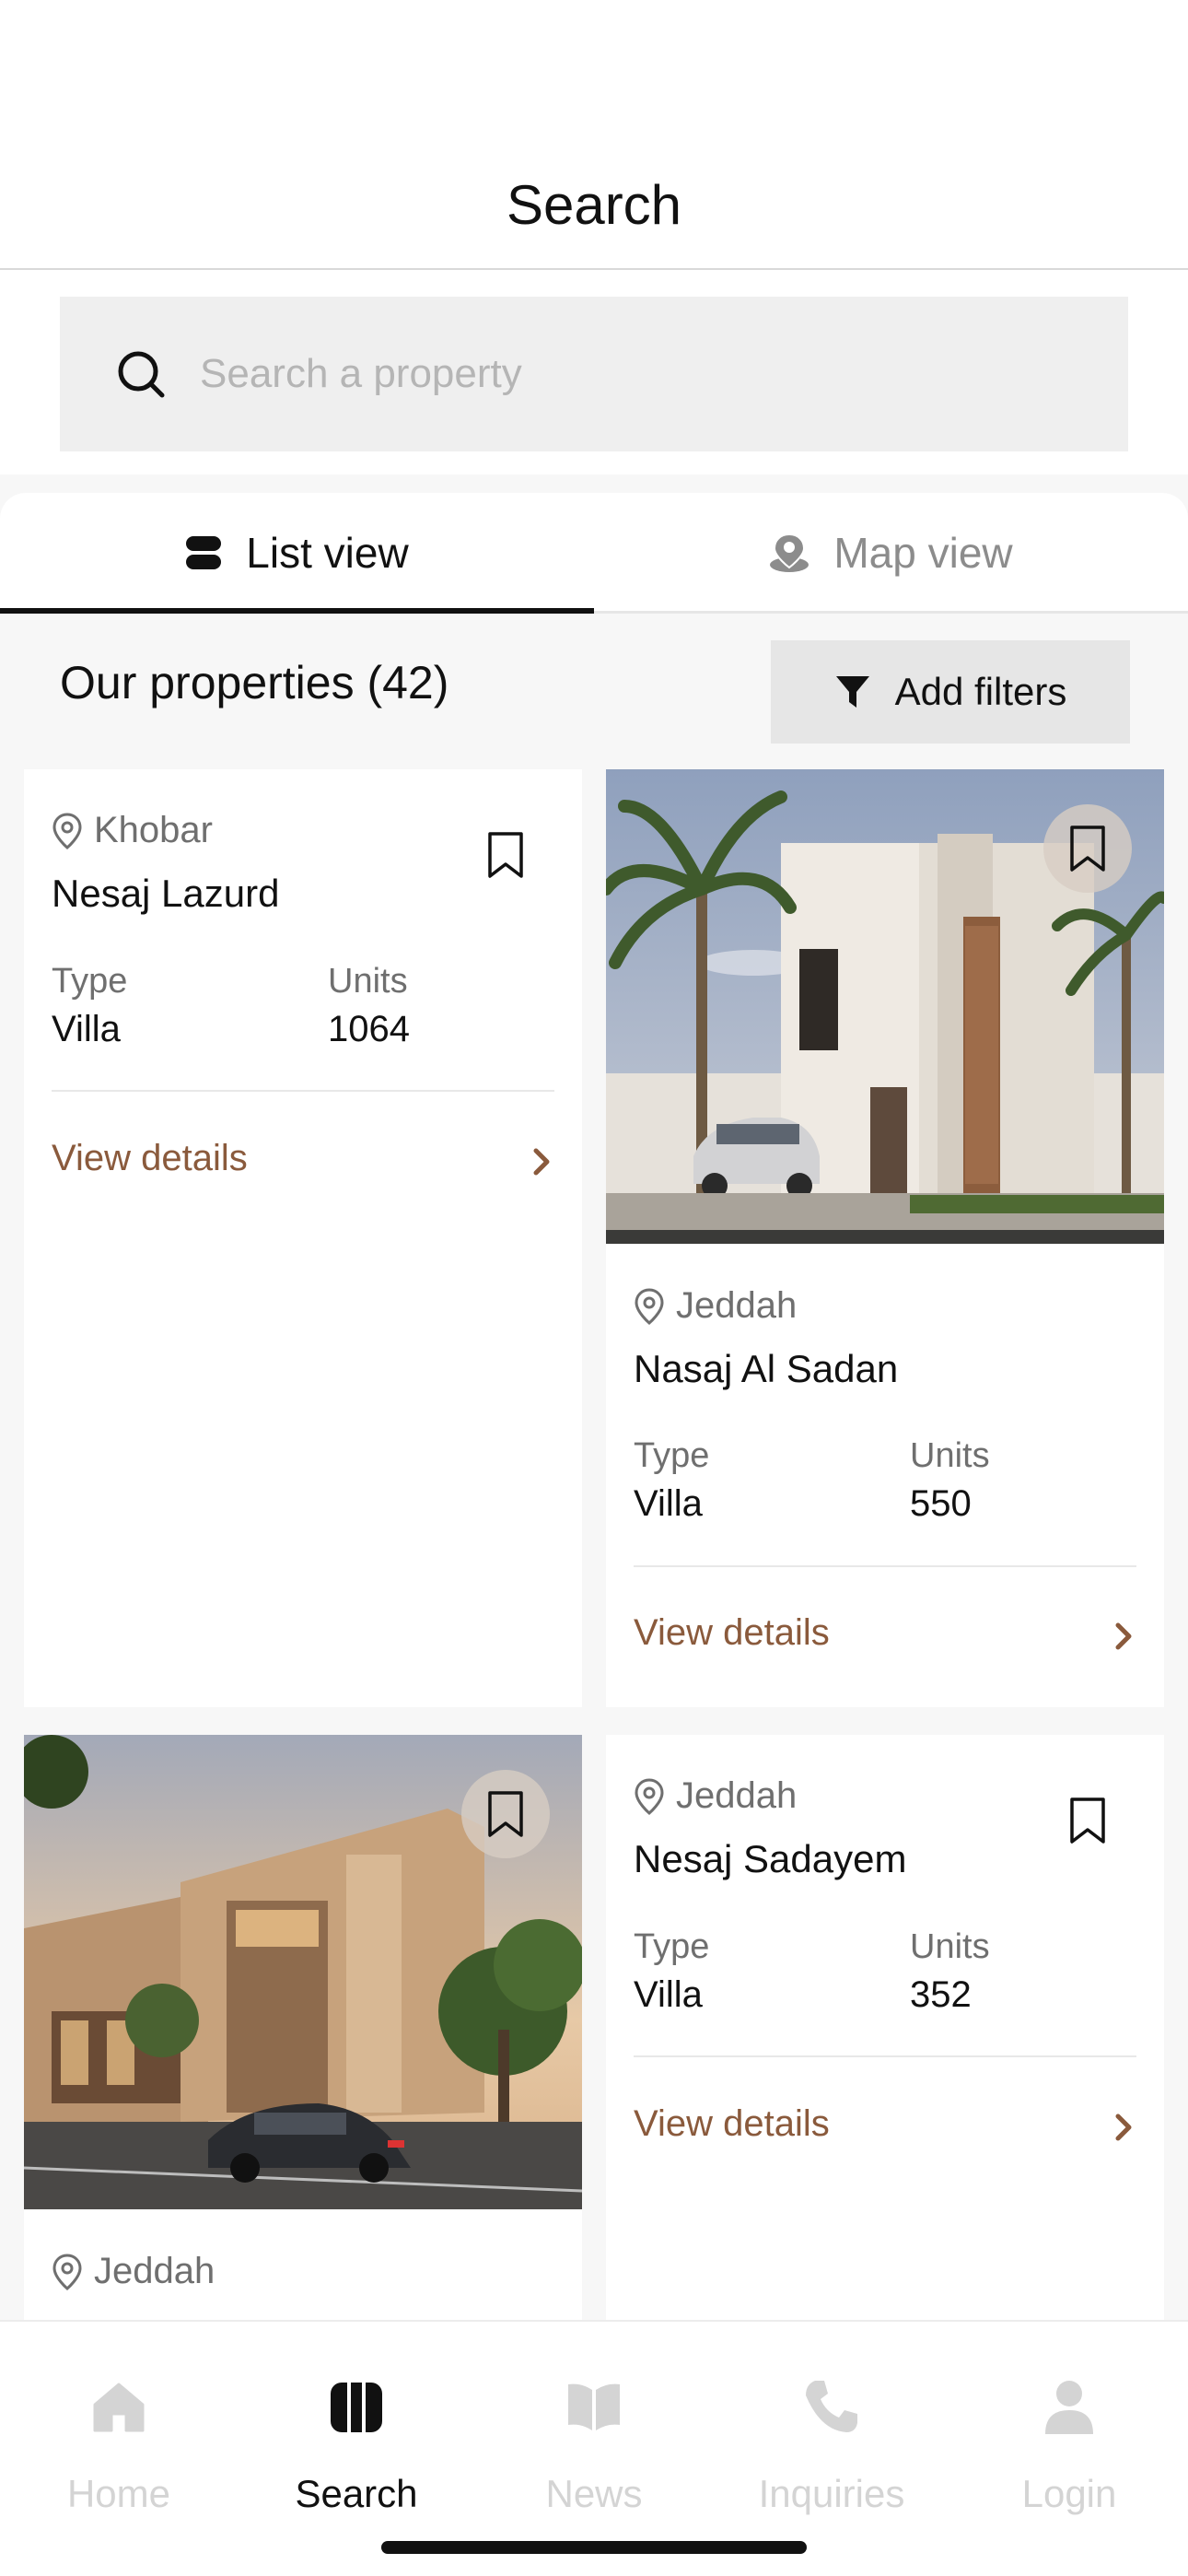  Describe the element at coordinates (594, 135) in the screenshot. I see `app-header: Search` at that location.